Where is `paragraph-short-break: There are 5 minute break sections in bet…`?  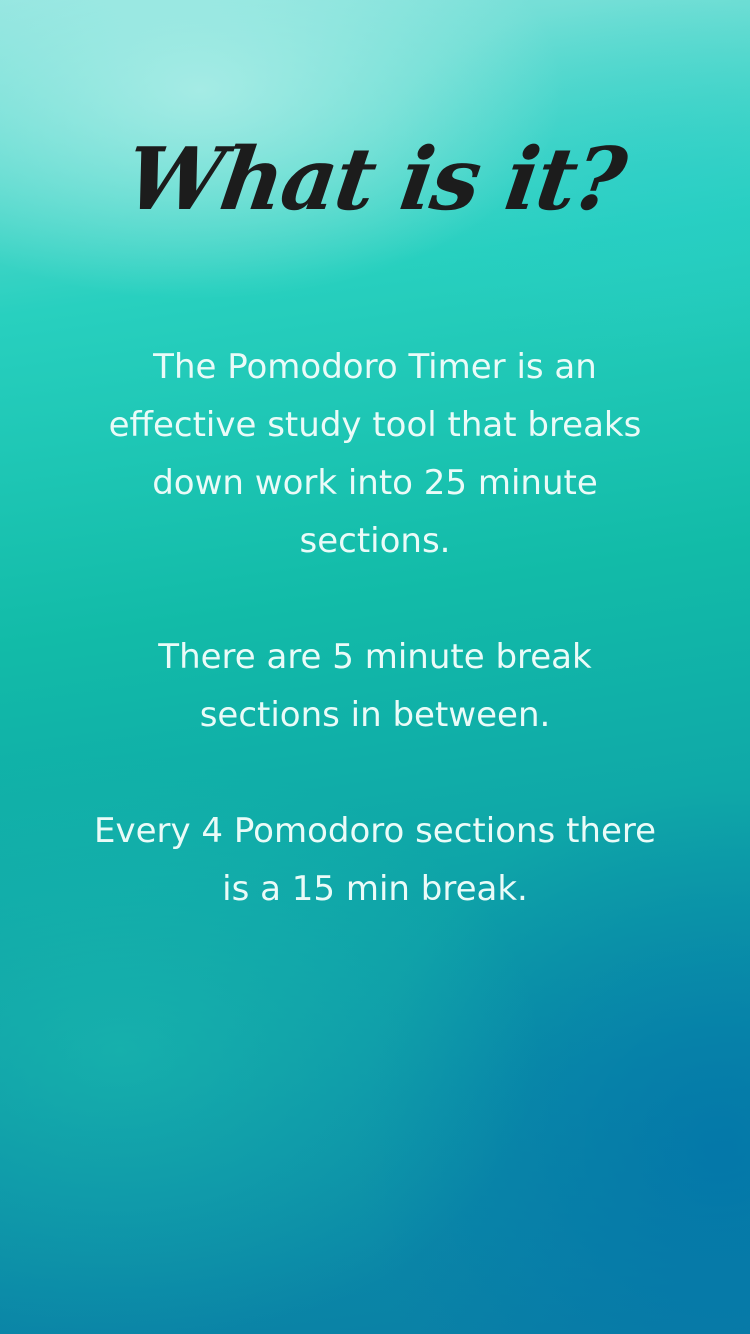 paragraph-short-break: There are 5 minute break sections in bet… is located at coordinates (375, 686).